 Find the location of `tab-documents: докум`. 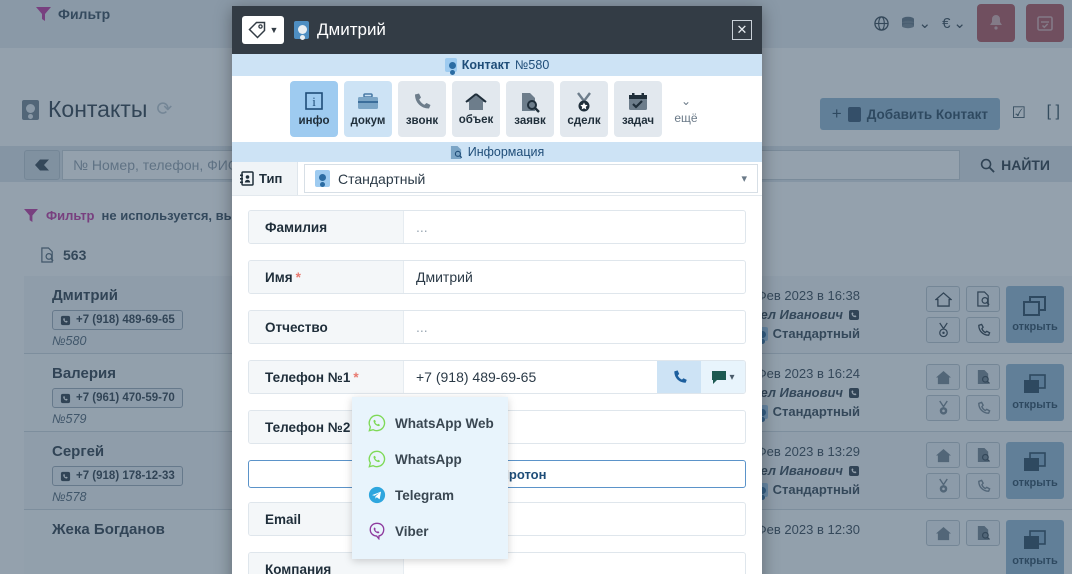

tab-documents: докум is located at coordinates (368, 109).